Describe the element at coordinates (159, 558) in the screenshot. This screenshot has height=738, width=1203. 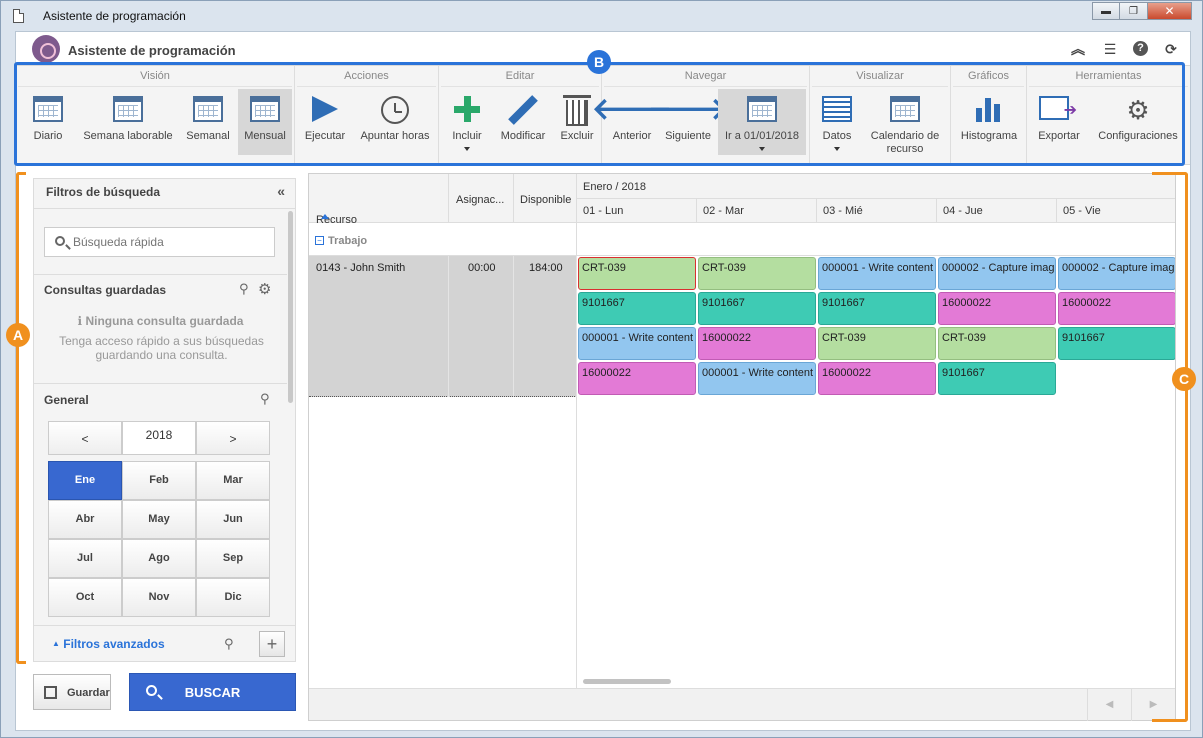
I see `month-button: Ago` at that location.